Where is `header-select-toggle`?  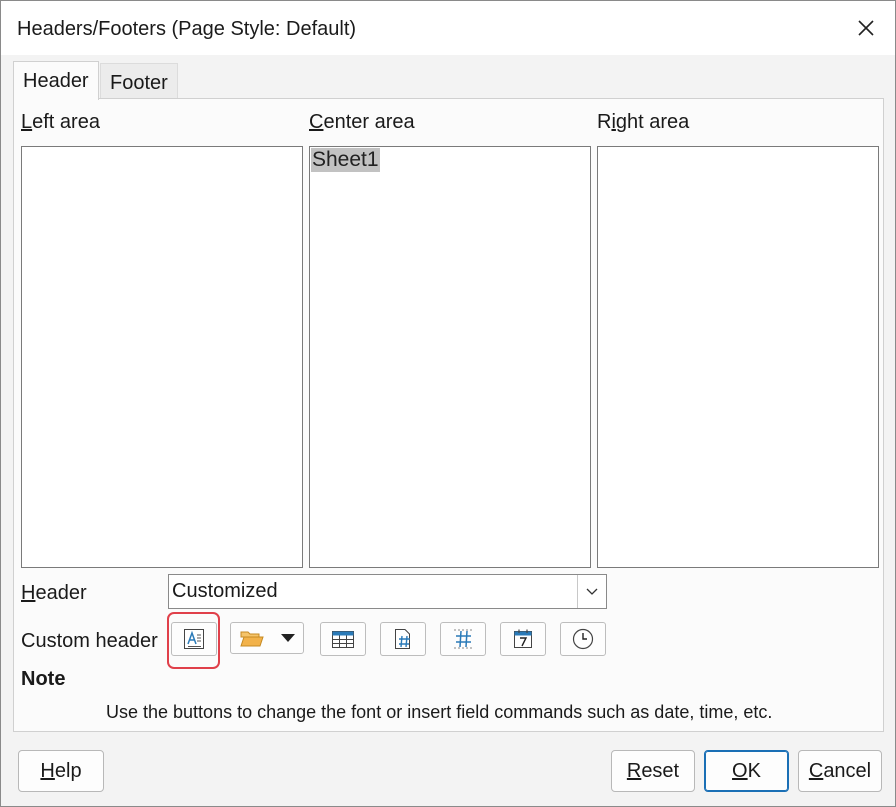 header-select-toggle is located at coordinates (591, 591).